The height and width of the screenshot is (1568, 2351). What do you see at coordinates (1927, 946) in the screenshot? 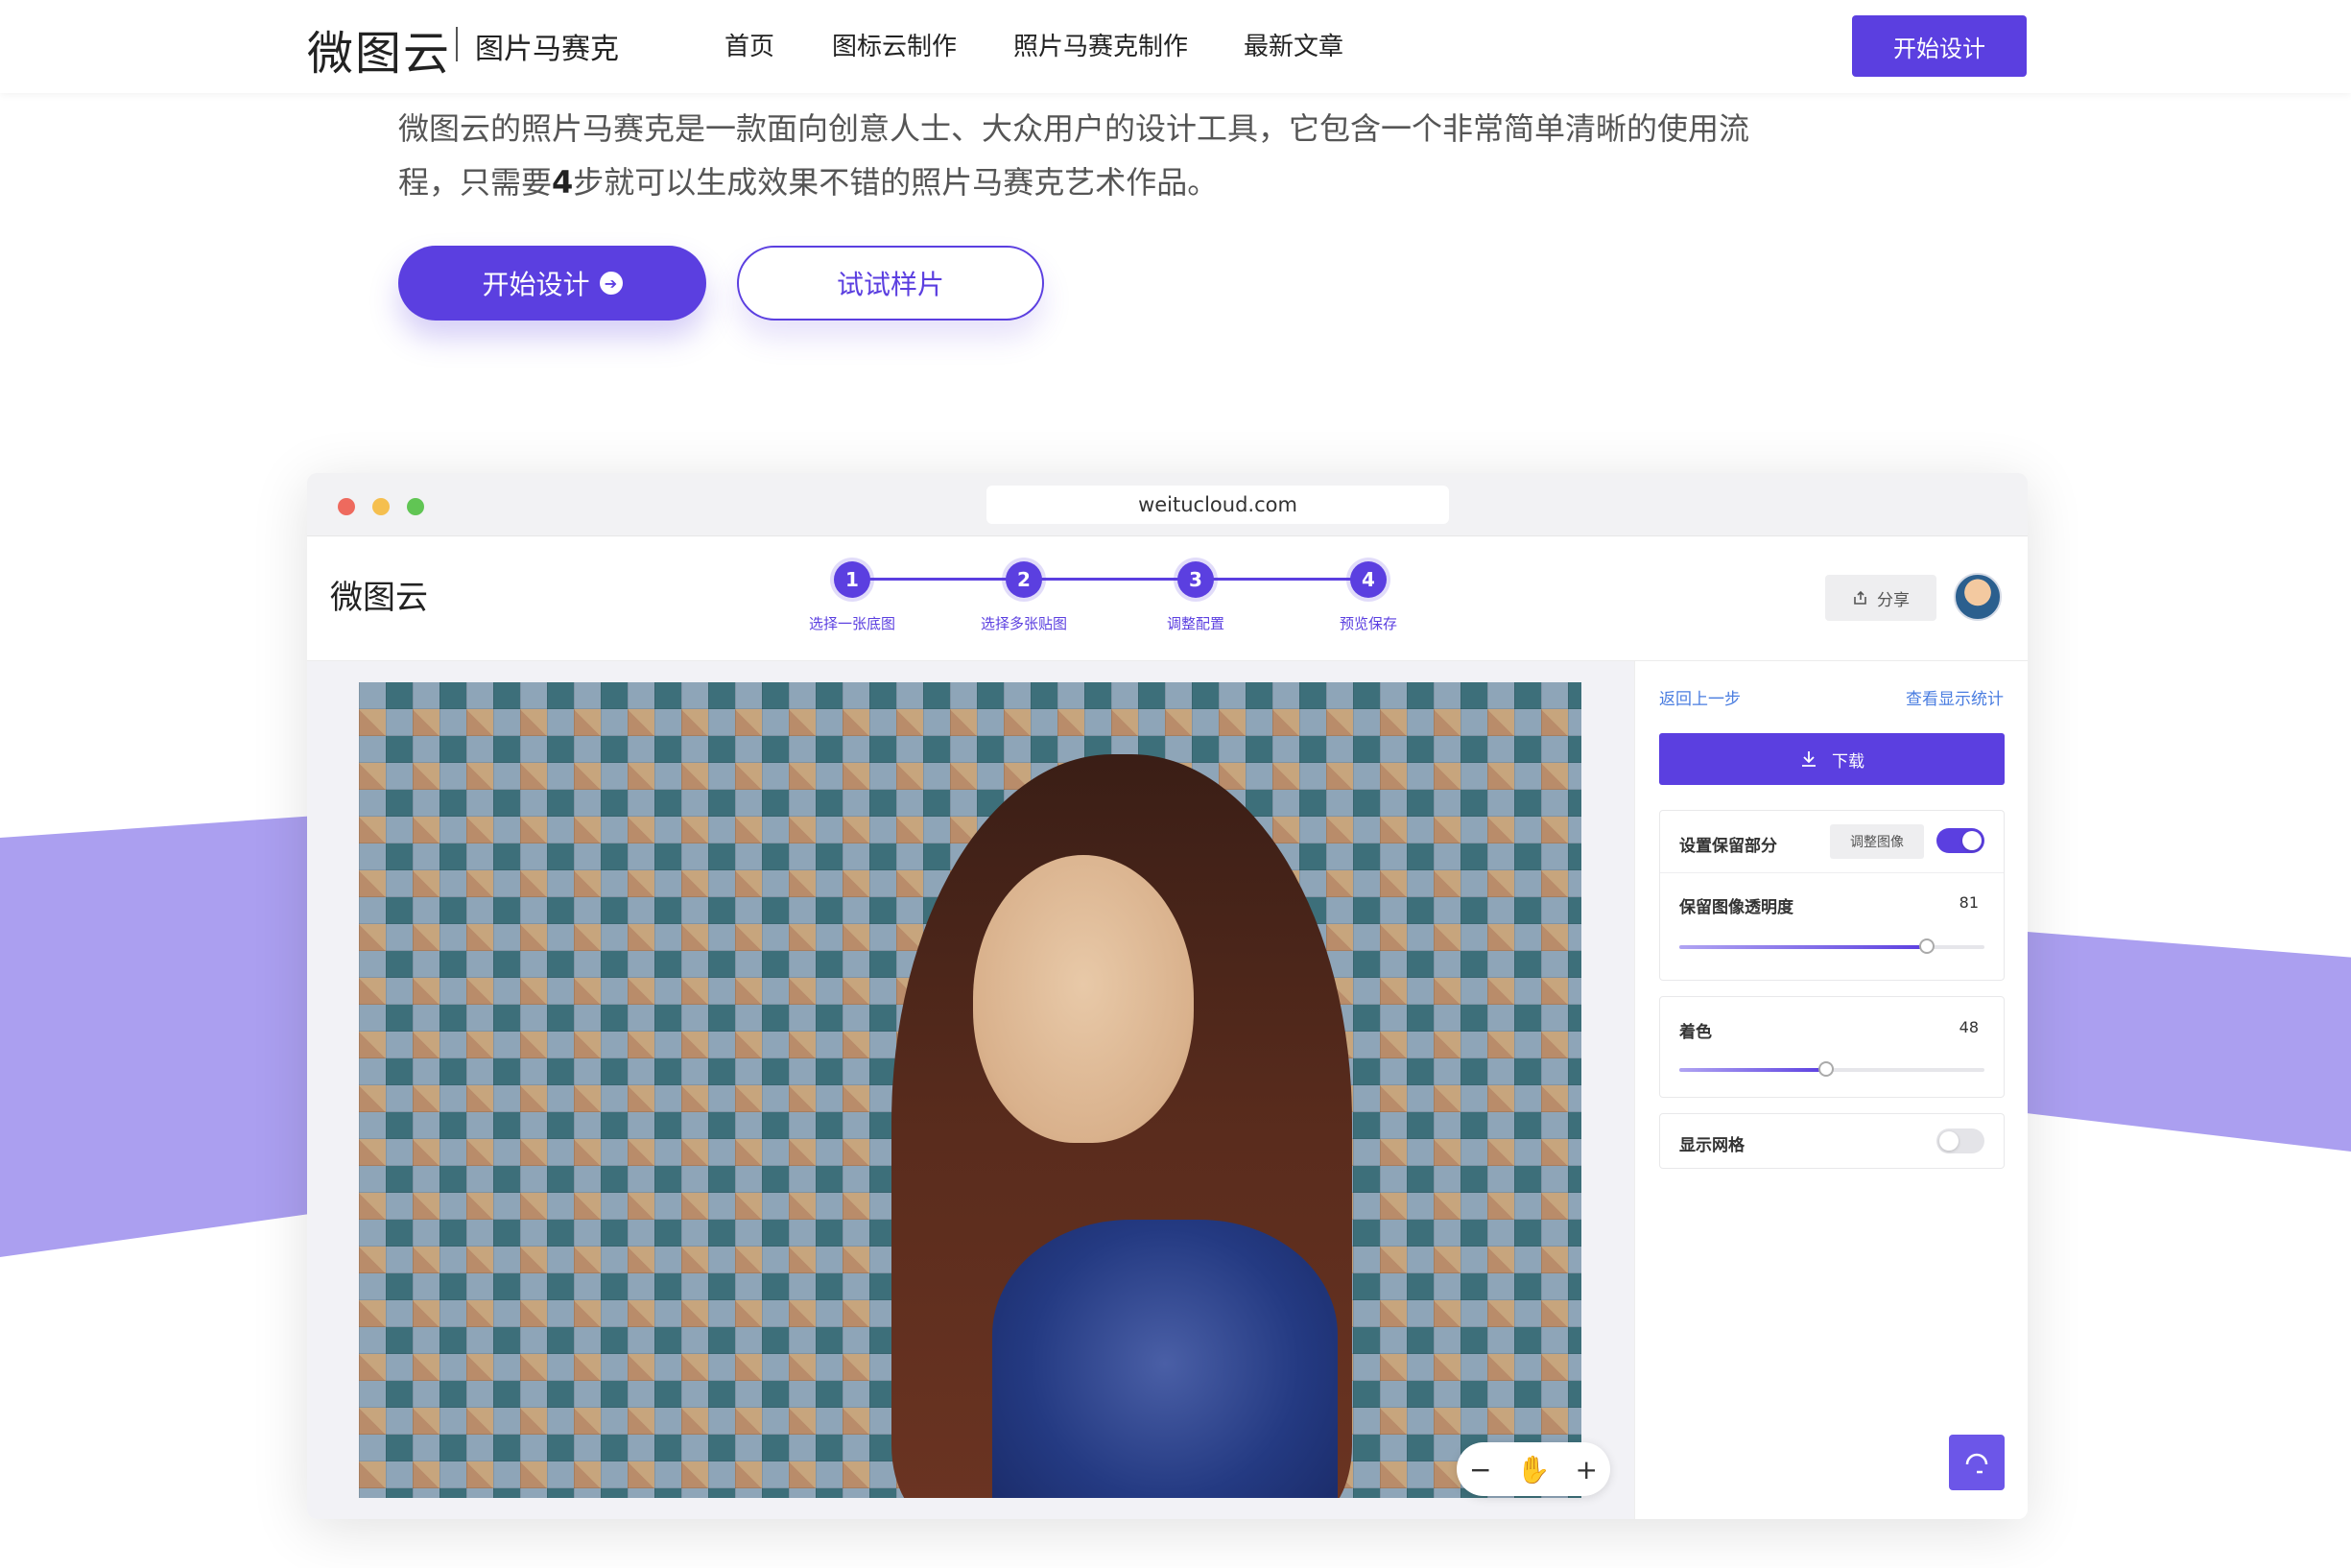
I see `opacity-slider-thumb` at bounding box center [1927, 946].